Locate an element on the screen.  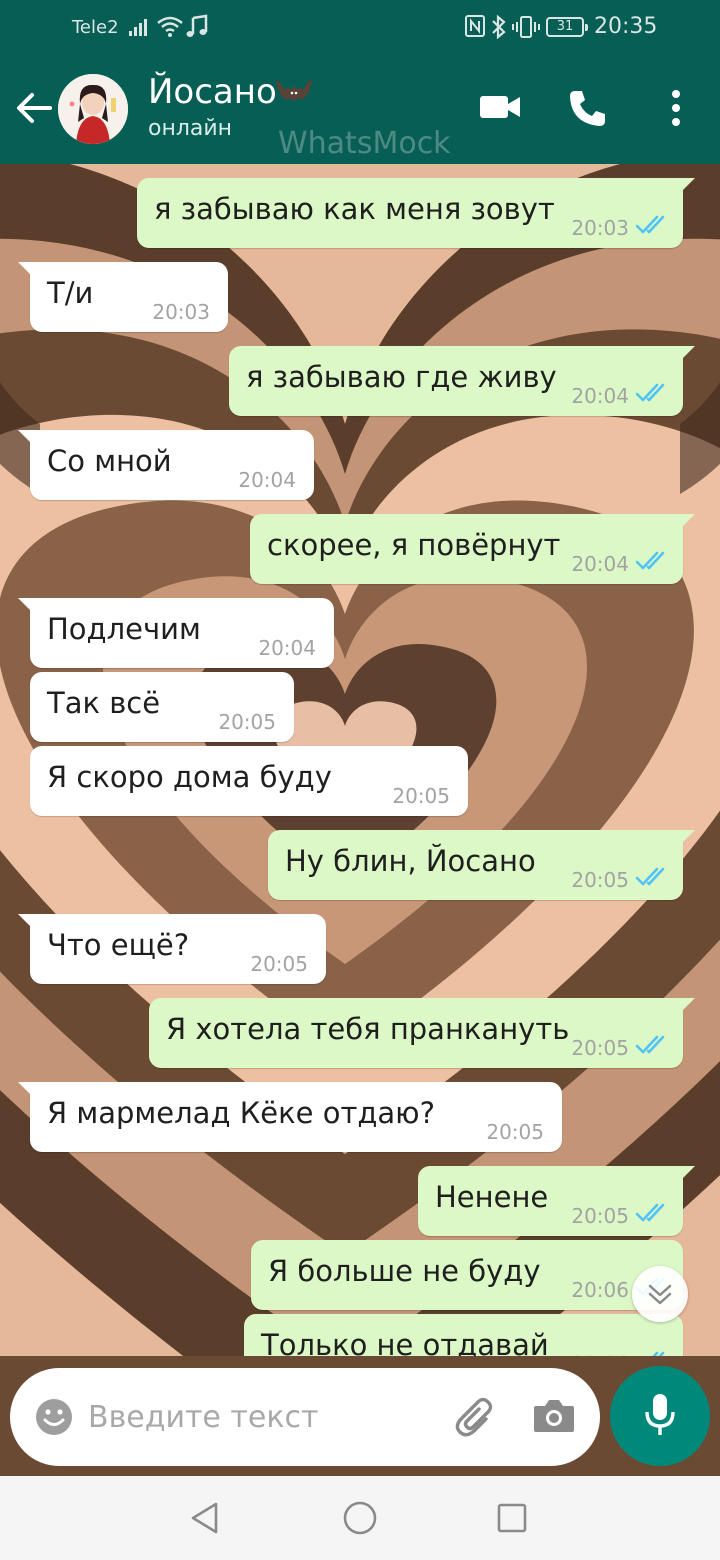
incoming-message: Я скоро дома буду 20:05 is located at coordinates (249, 781).